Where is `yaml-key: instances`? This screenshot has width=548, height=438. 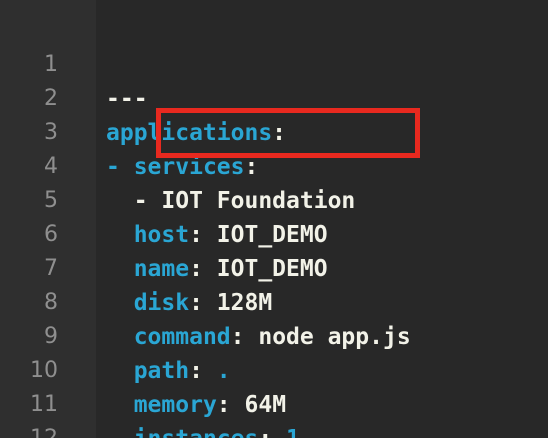
yaml-key: instances is located at coordinates (196, 432).